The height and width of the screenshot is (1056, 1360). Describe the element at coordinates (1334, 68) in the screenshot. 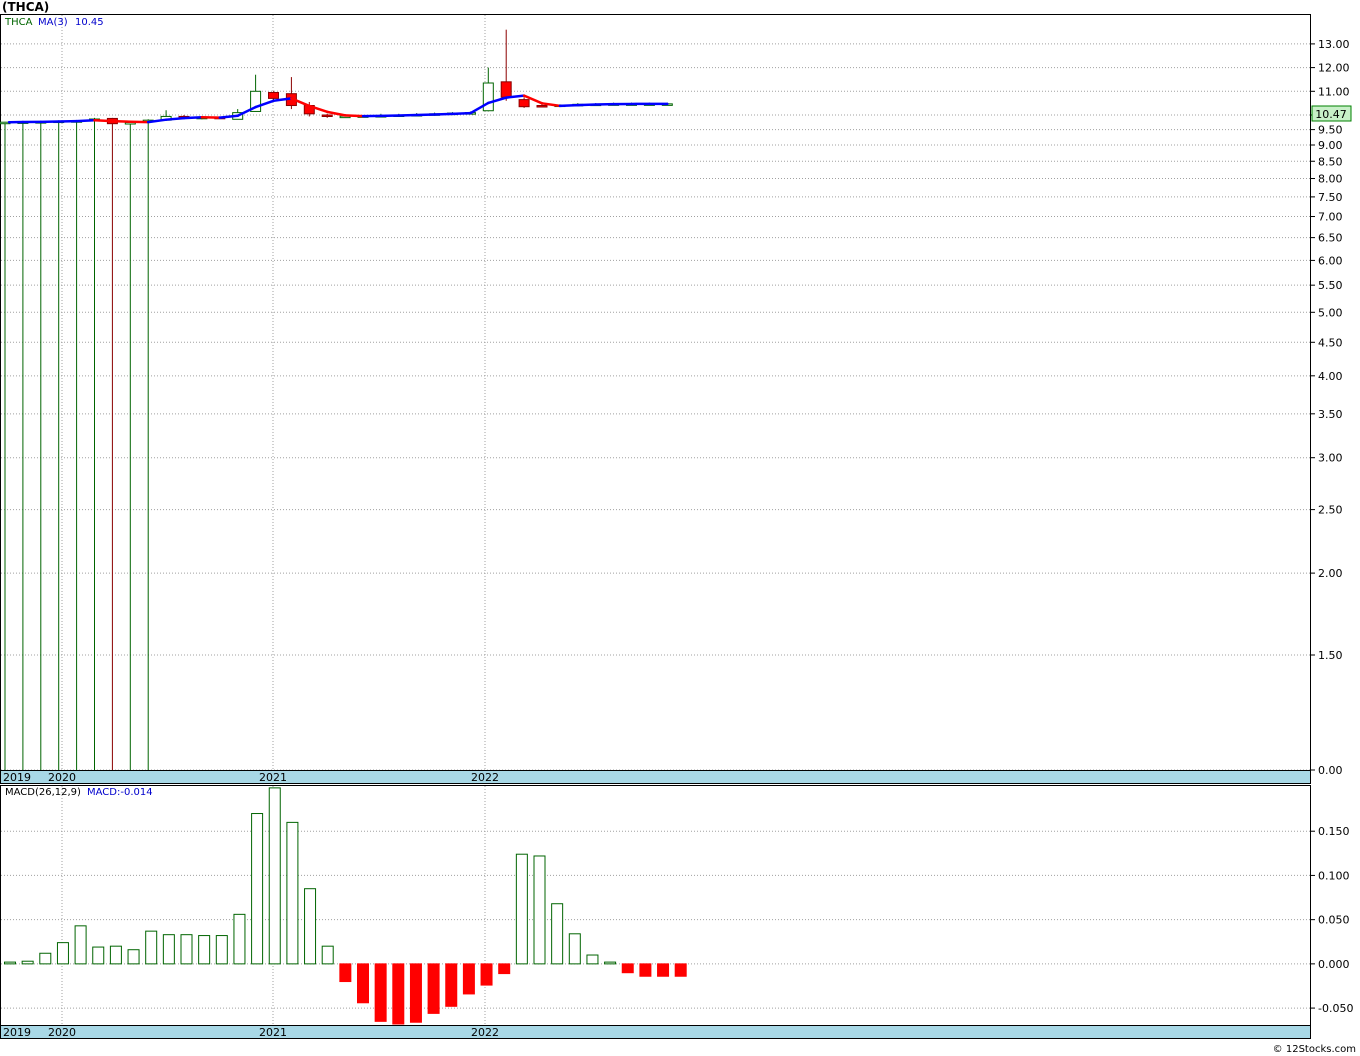

I see `price-tick-label: 12.00` at that location.